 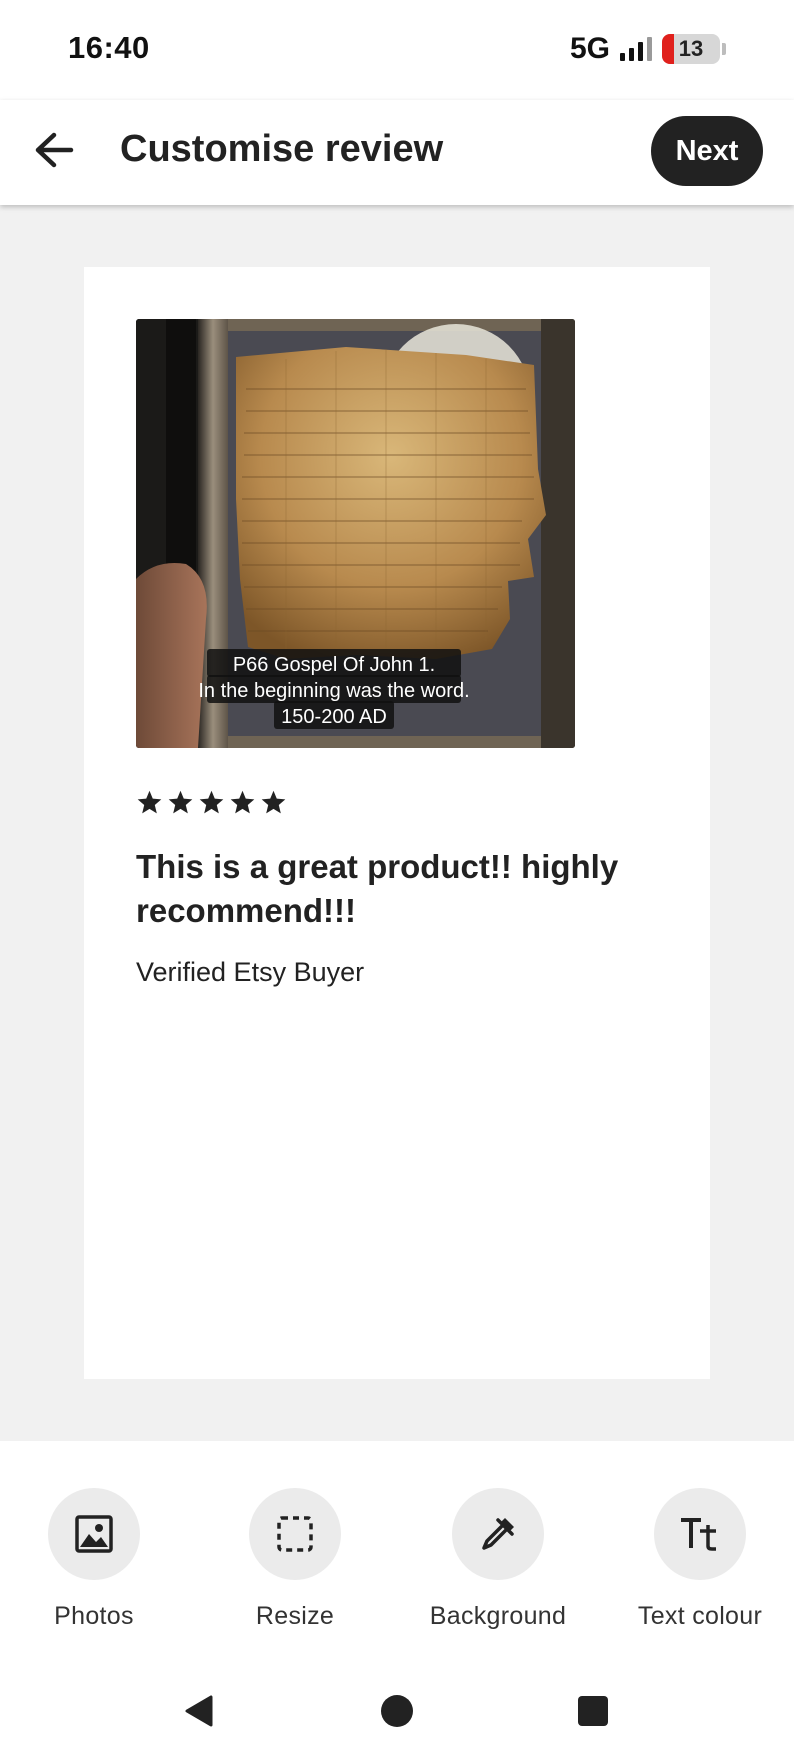 I want to click on next-button: Next, so click(x=707, y=151).